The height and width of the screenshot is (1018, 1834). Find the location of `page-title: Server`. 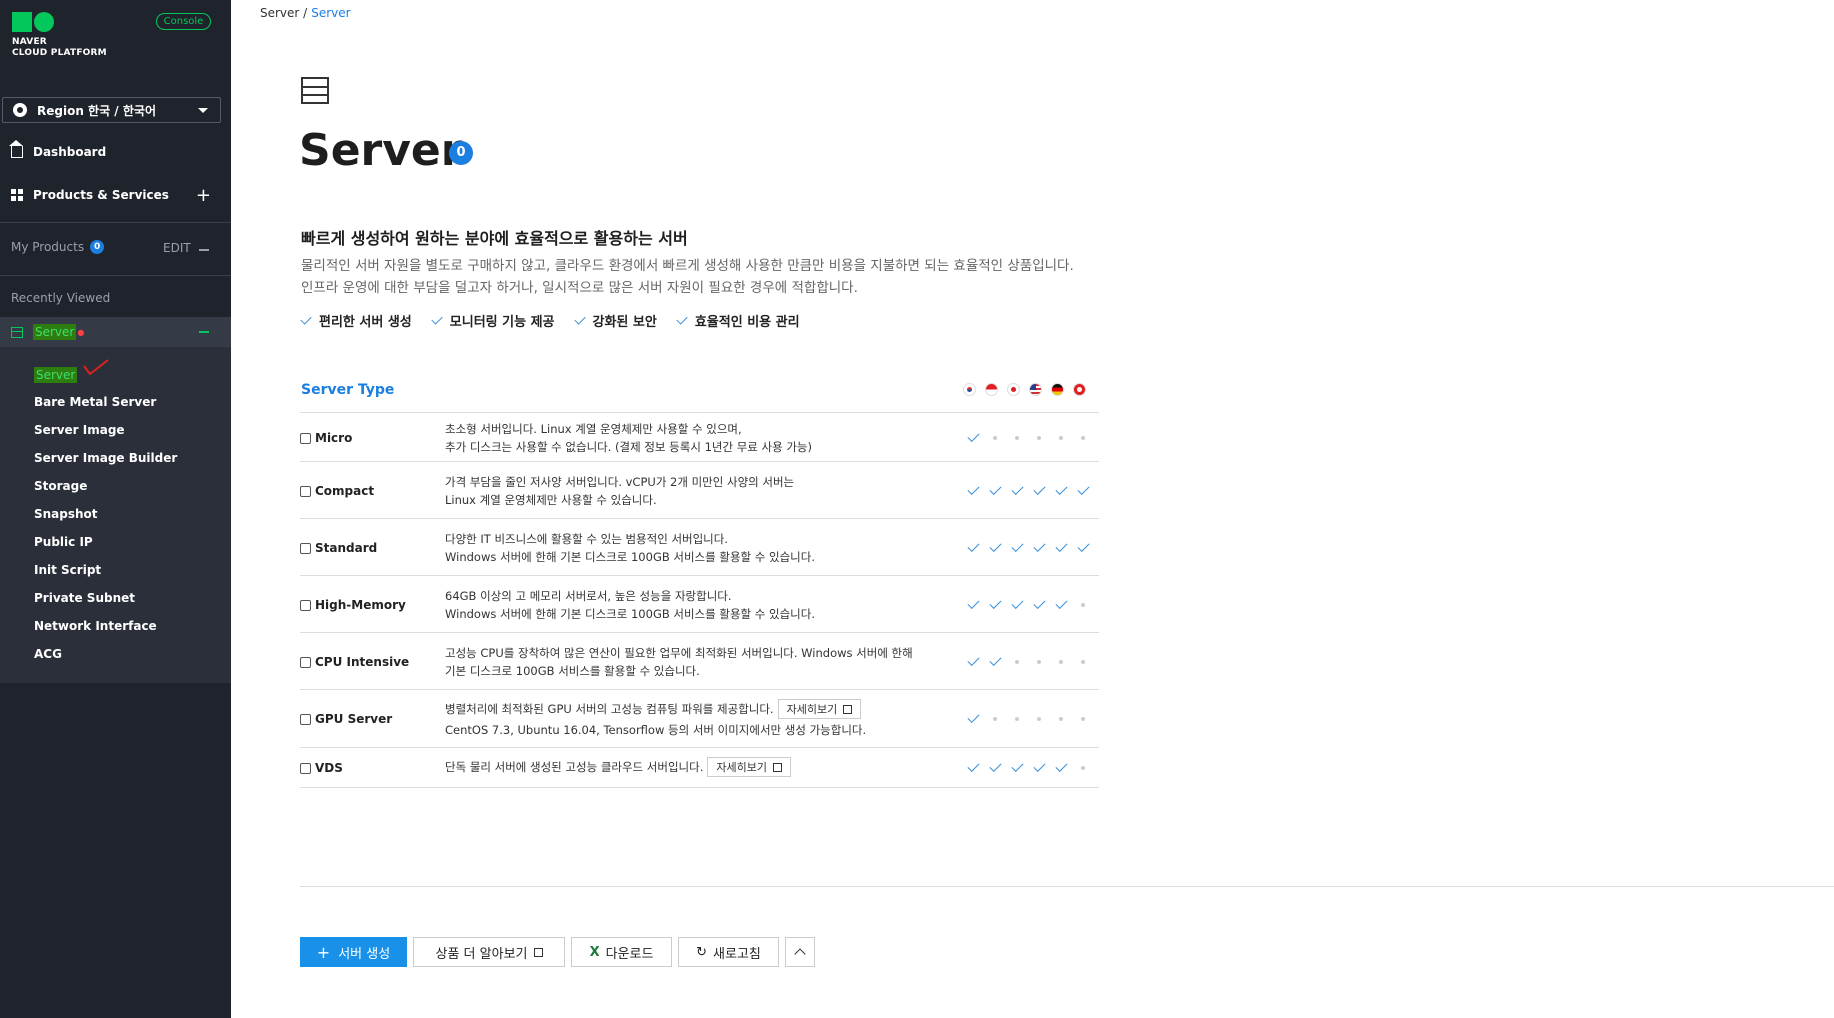

page-title: Server is located at coordinates (381, 150).